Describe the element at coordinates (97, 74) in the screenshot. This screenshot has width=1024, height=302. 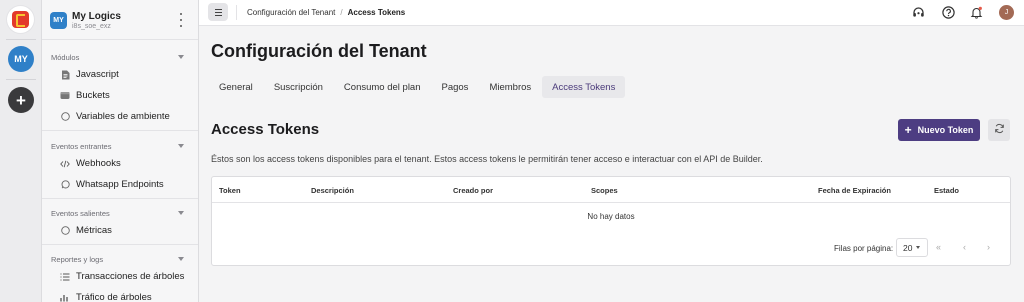
I see `sidebar-item-label: Javascript` at that location.